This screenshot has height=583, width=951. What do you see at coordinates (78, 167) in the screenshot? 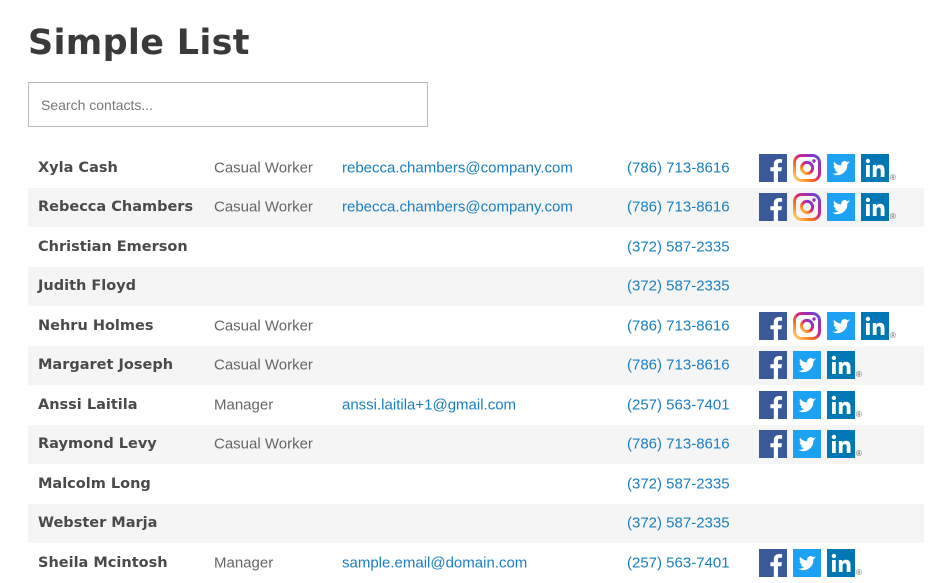
I see `contact-name: Xyla Cash` at bounding box center [78, 167].